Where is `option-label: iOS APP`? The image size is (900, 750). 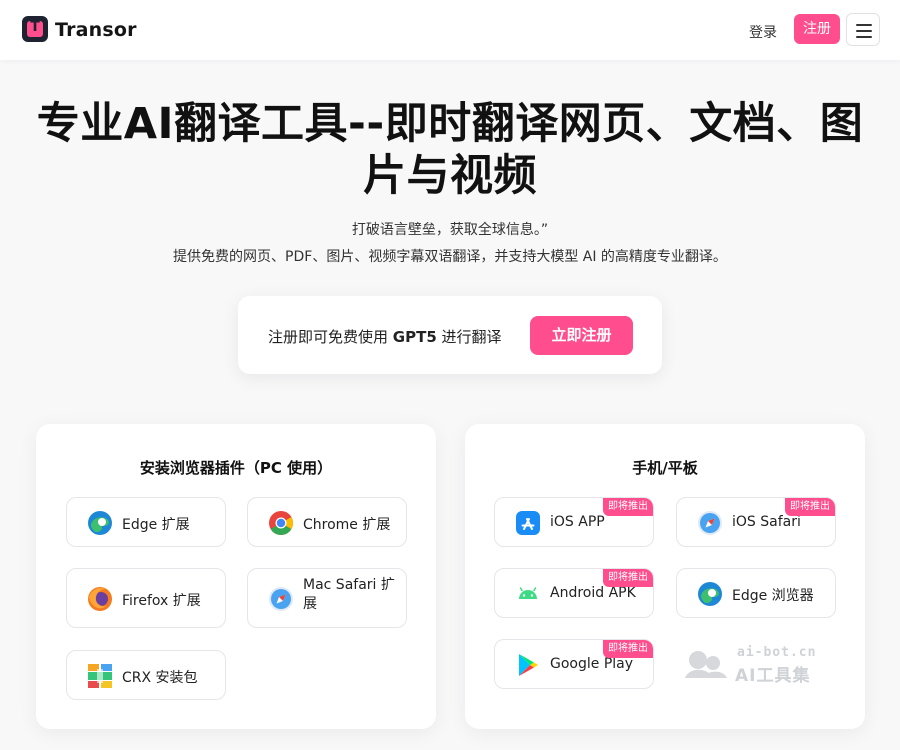 option-label: iOS APP is located at coordinates (577, 522).